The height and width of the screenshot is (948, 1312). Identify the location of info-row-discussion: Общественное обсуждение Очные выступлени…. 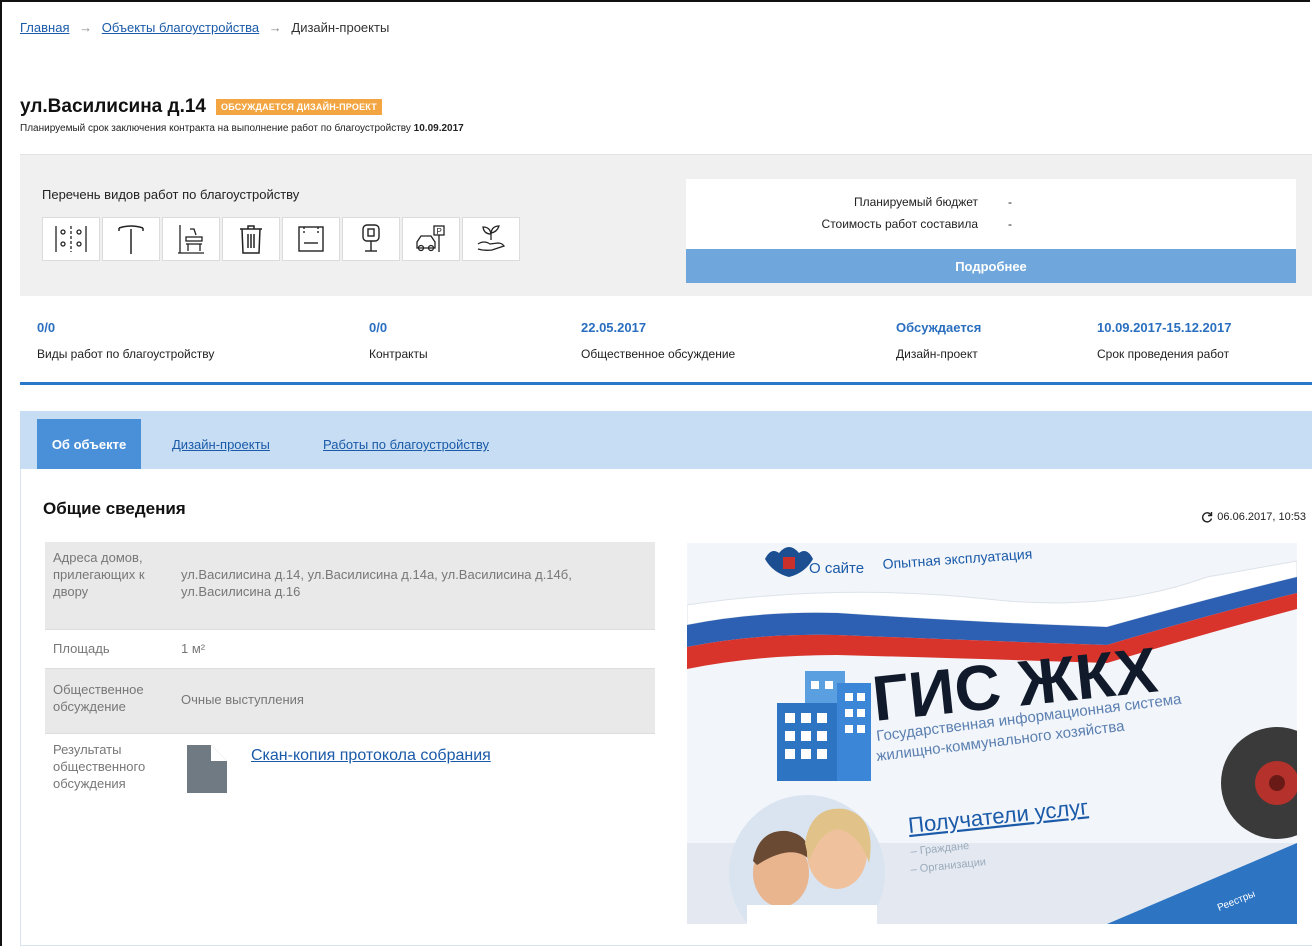
(350, 701).